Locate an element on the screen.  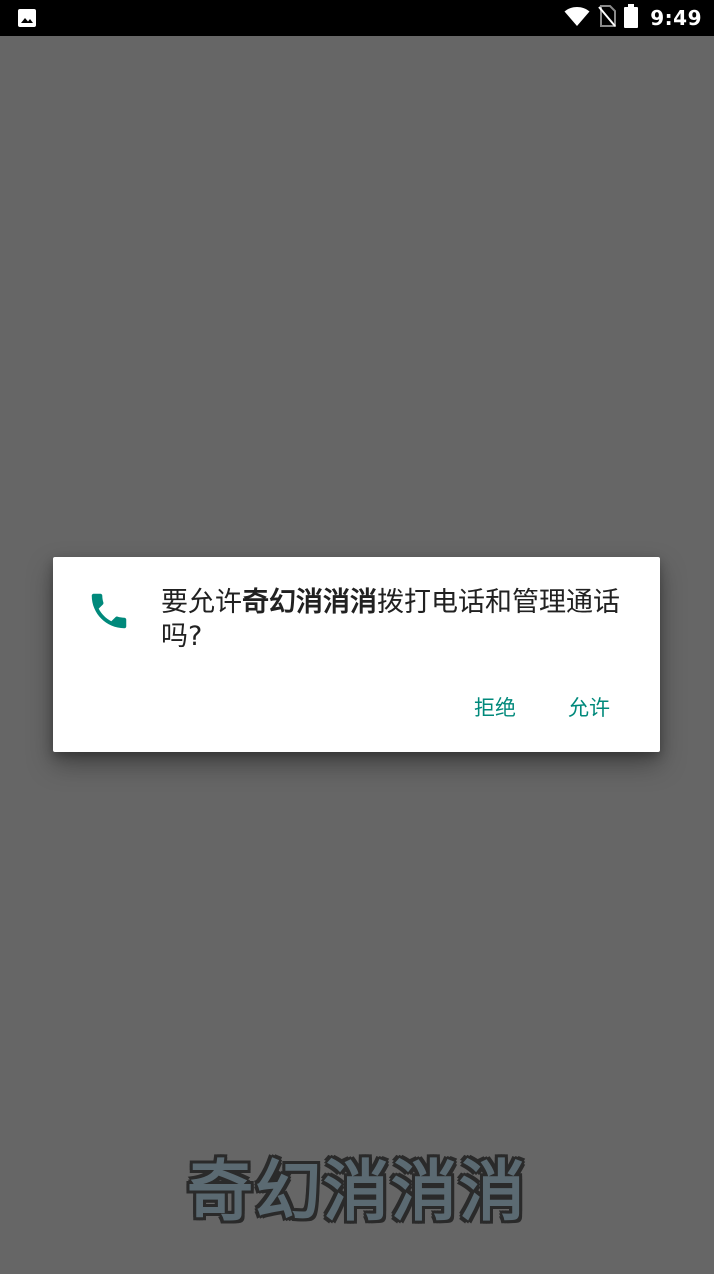
app-name: 奇幻消消消 is located at coordinates (309, 602).